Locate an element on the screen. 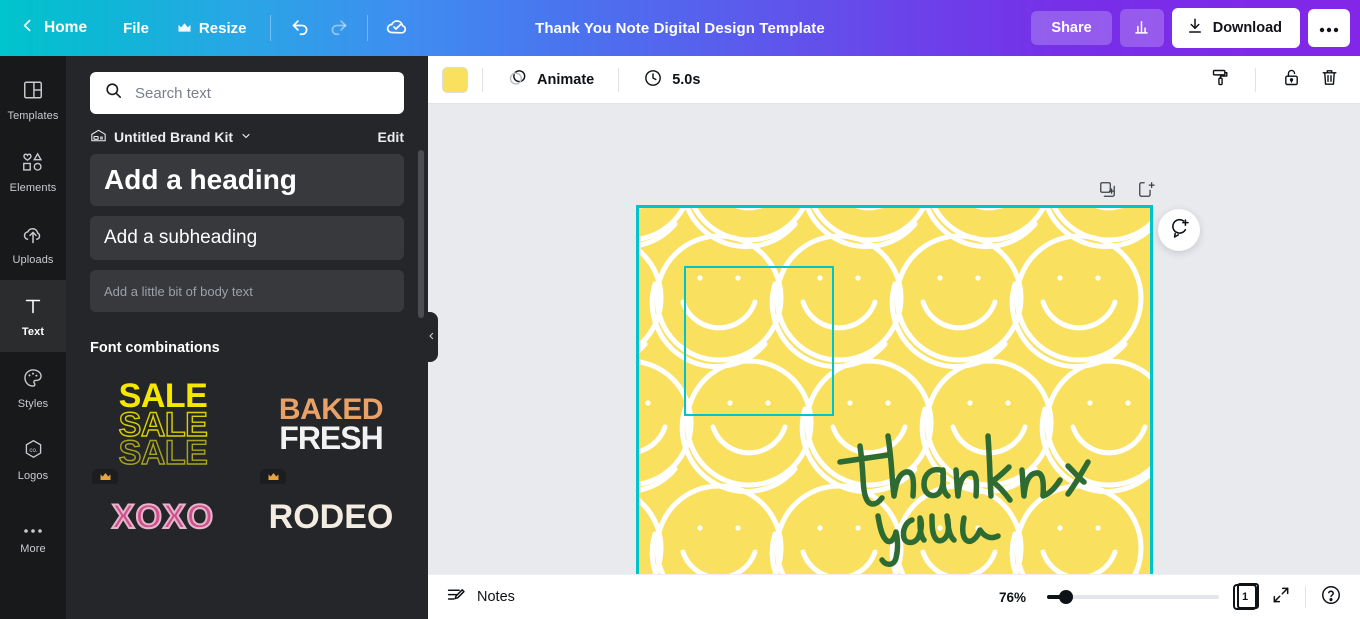 This screenshot has width=1360, height=619. sidebar-item-uploads: Uploads is located at coordinates (33, 244).